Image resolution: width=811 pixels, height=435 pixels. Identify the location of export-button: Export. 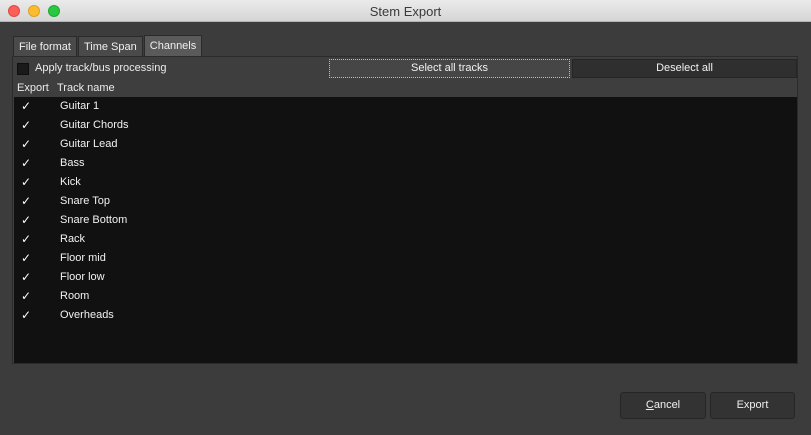
(752, 405).